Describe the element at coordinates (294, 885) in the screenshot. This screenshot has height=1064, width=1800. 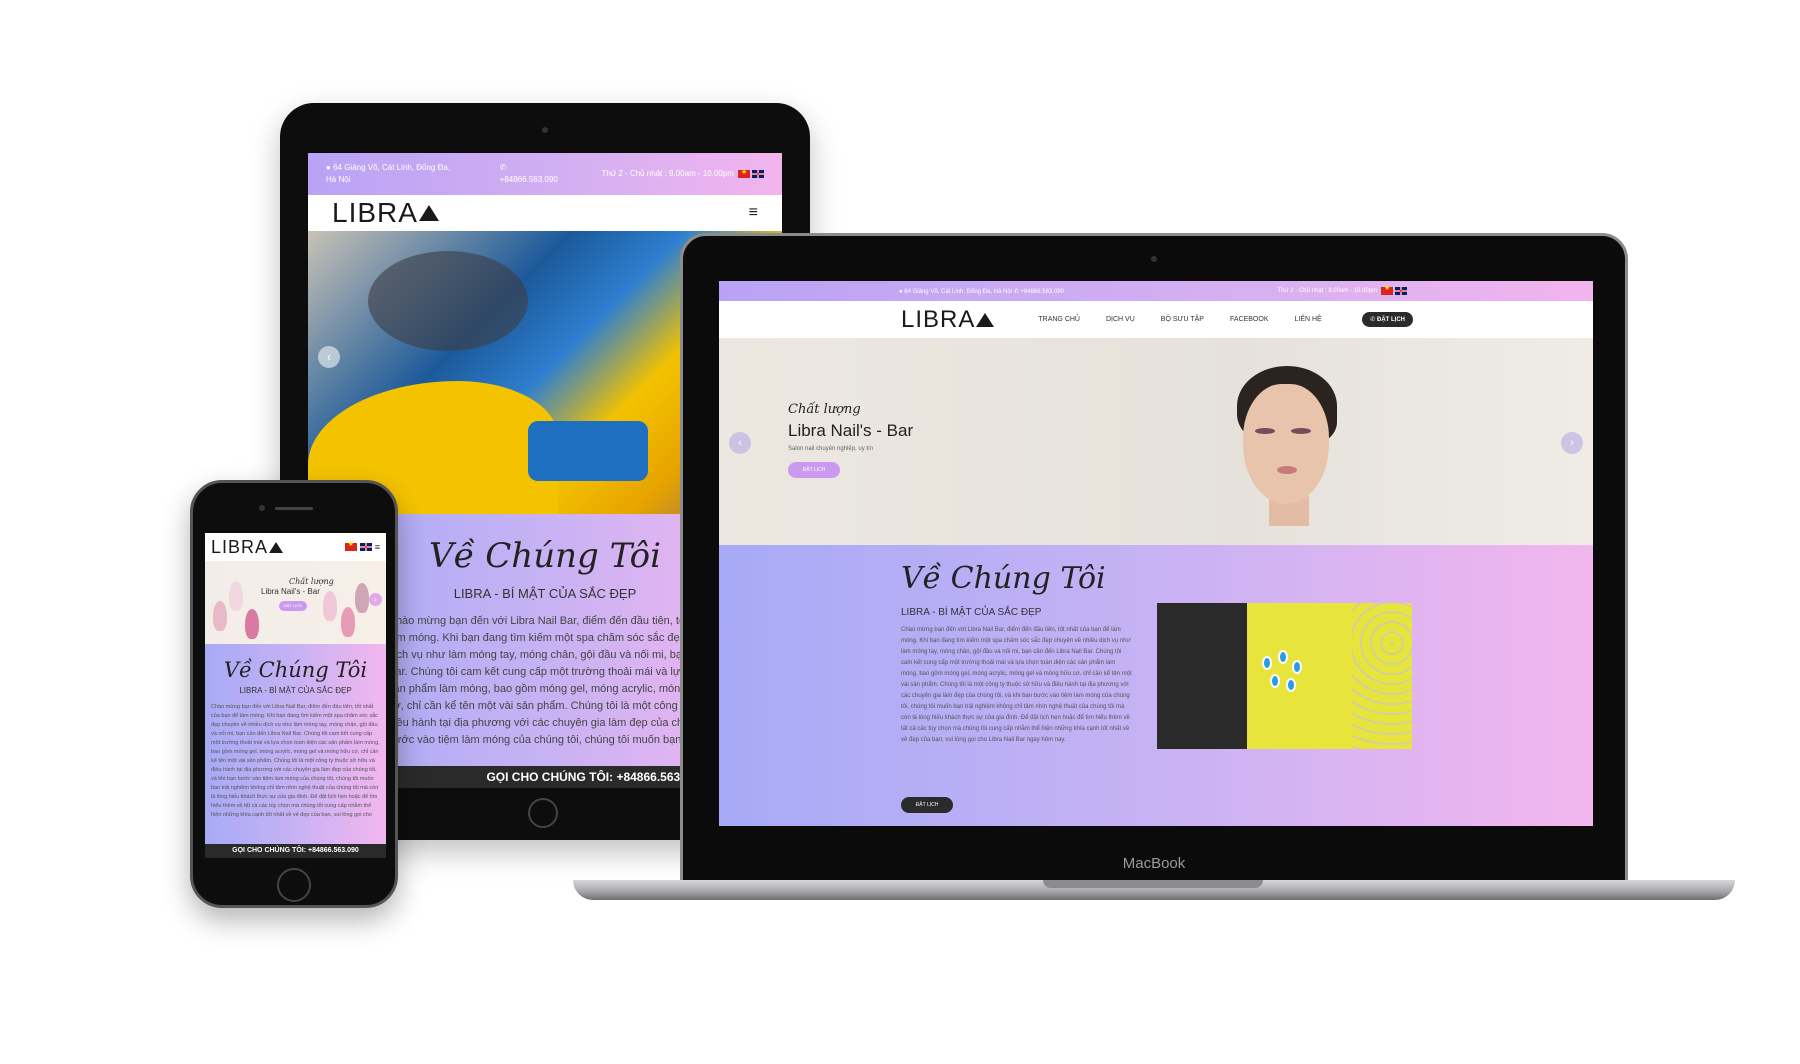
I see `phone-home-button` at that location.